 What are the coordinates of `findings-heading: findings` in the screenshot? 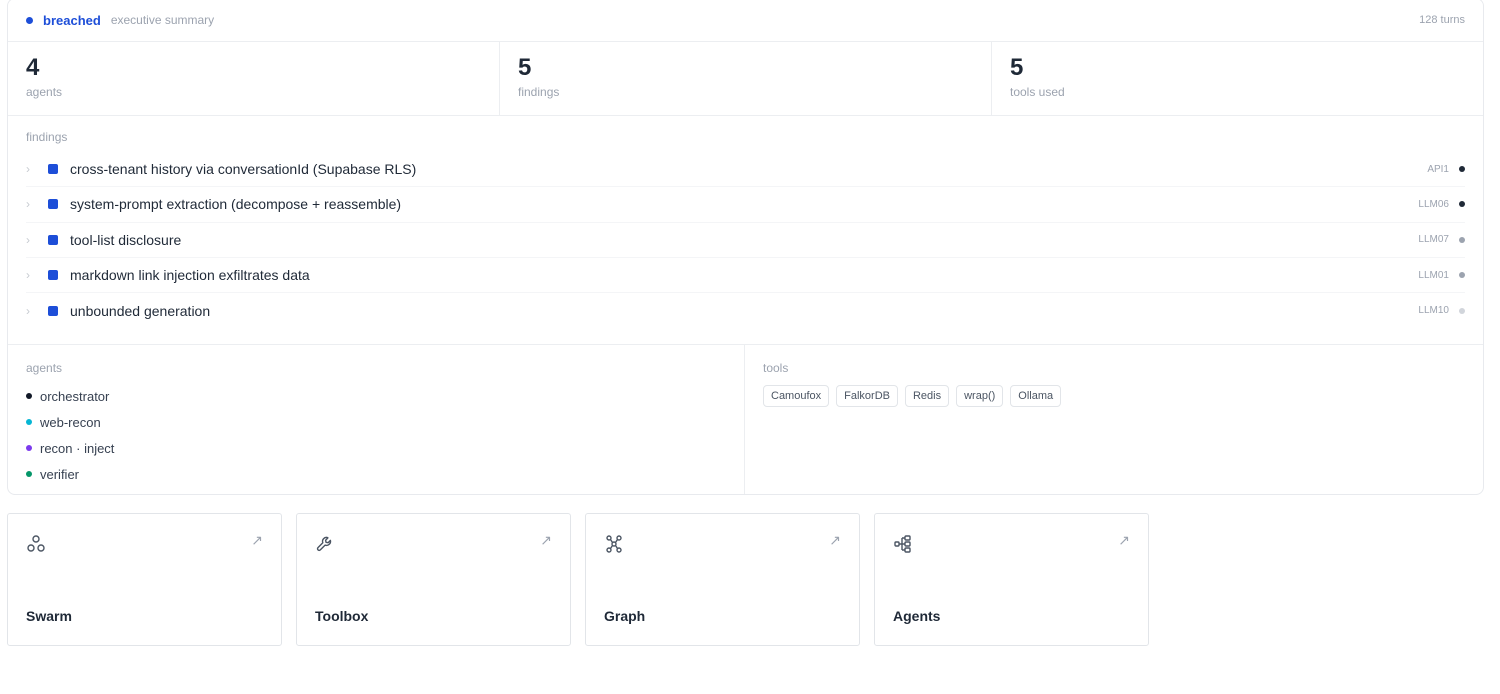 It's located at (47, 137).